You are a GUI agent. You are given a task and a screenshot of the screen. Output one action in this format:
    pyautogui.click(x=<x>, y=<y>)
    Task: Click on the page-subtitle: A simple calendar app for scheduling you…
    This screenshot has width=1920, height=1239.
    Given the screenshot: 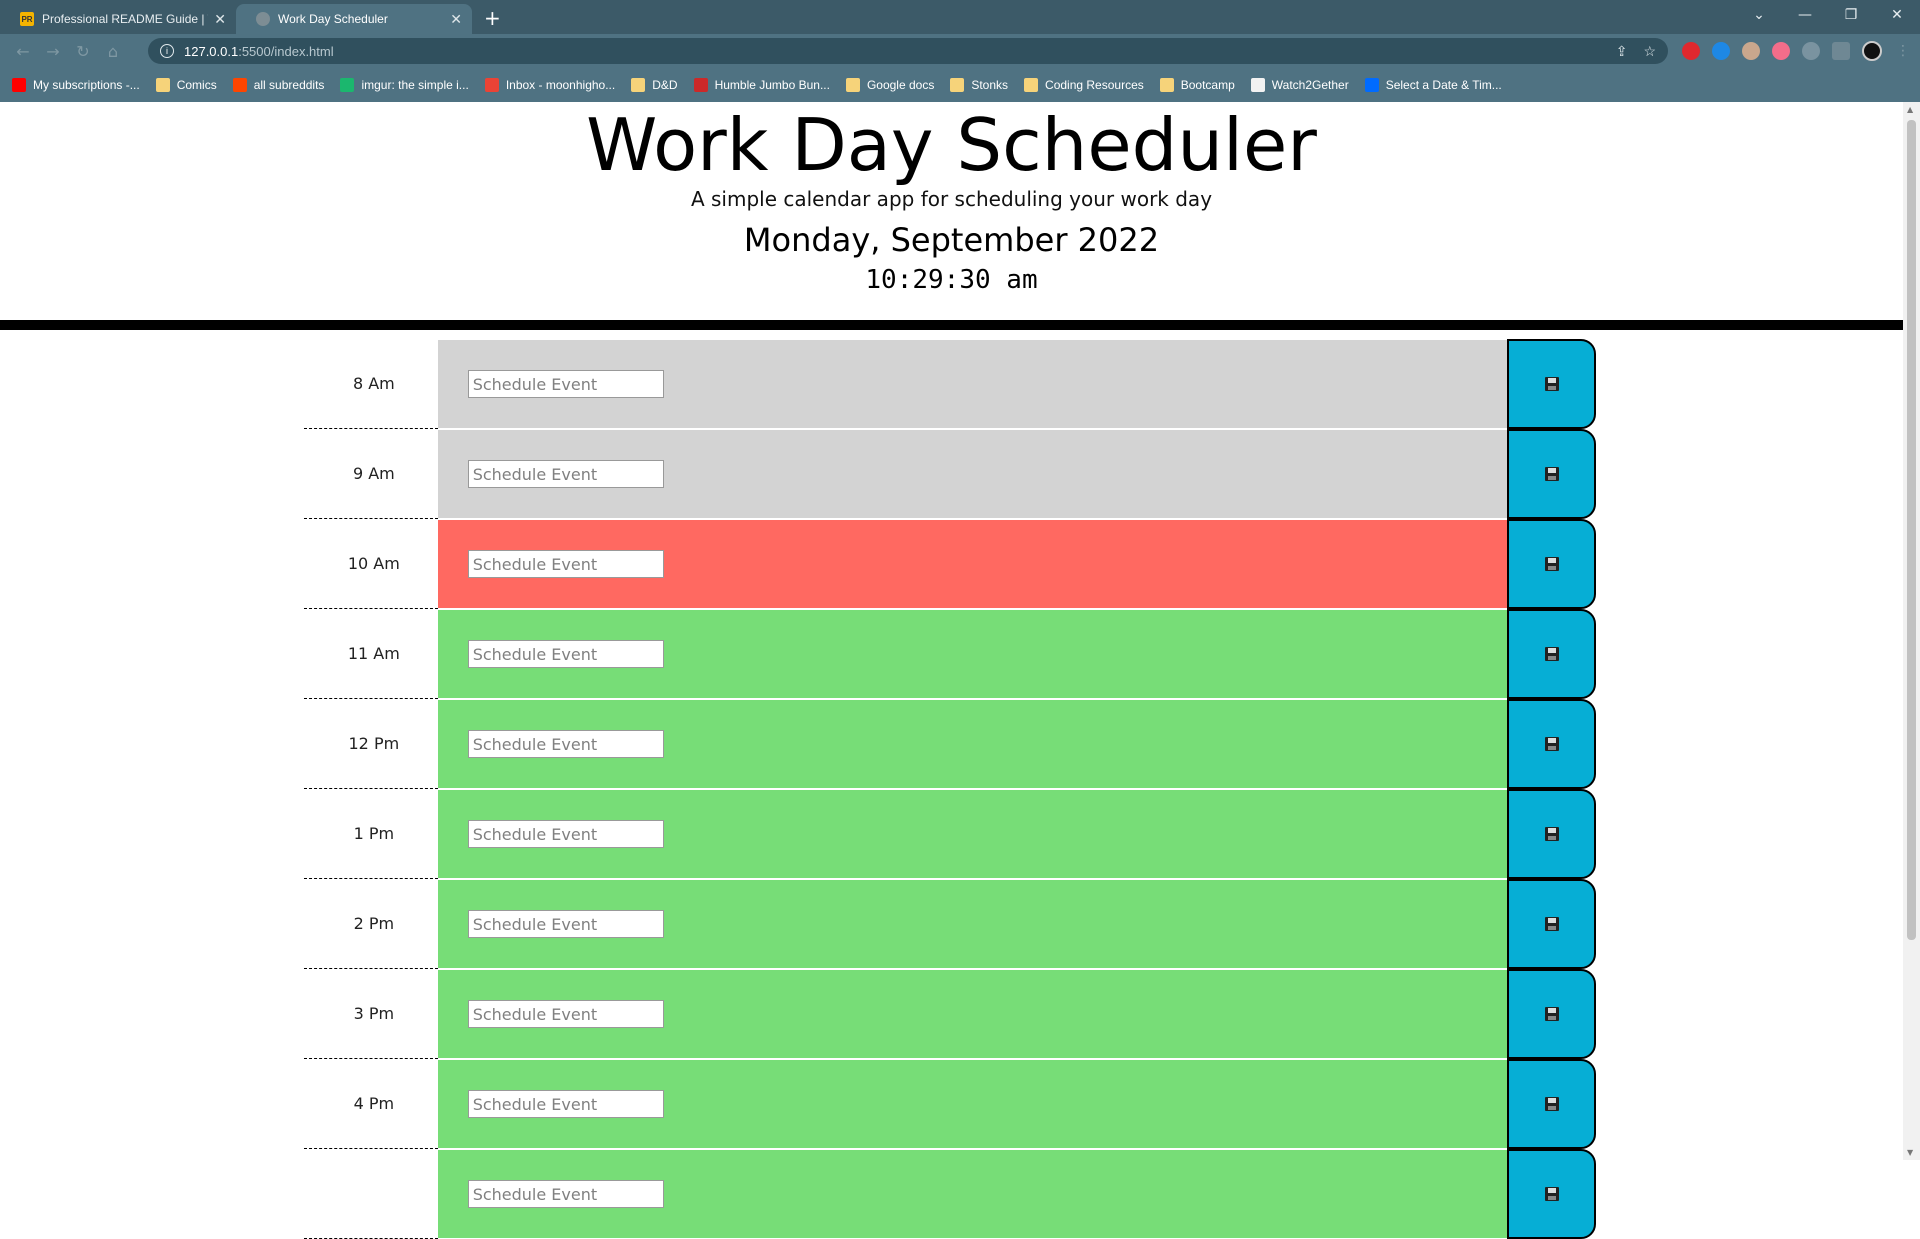 What is the action you would take?
    pyautogui.click(x=951, y=199)
    